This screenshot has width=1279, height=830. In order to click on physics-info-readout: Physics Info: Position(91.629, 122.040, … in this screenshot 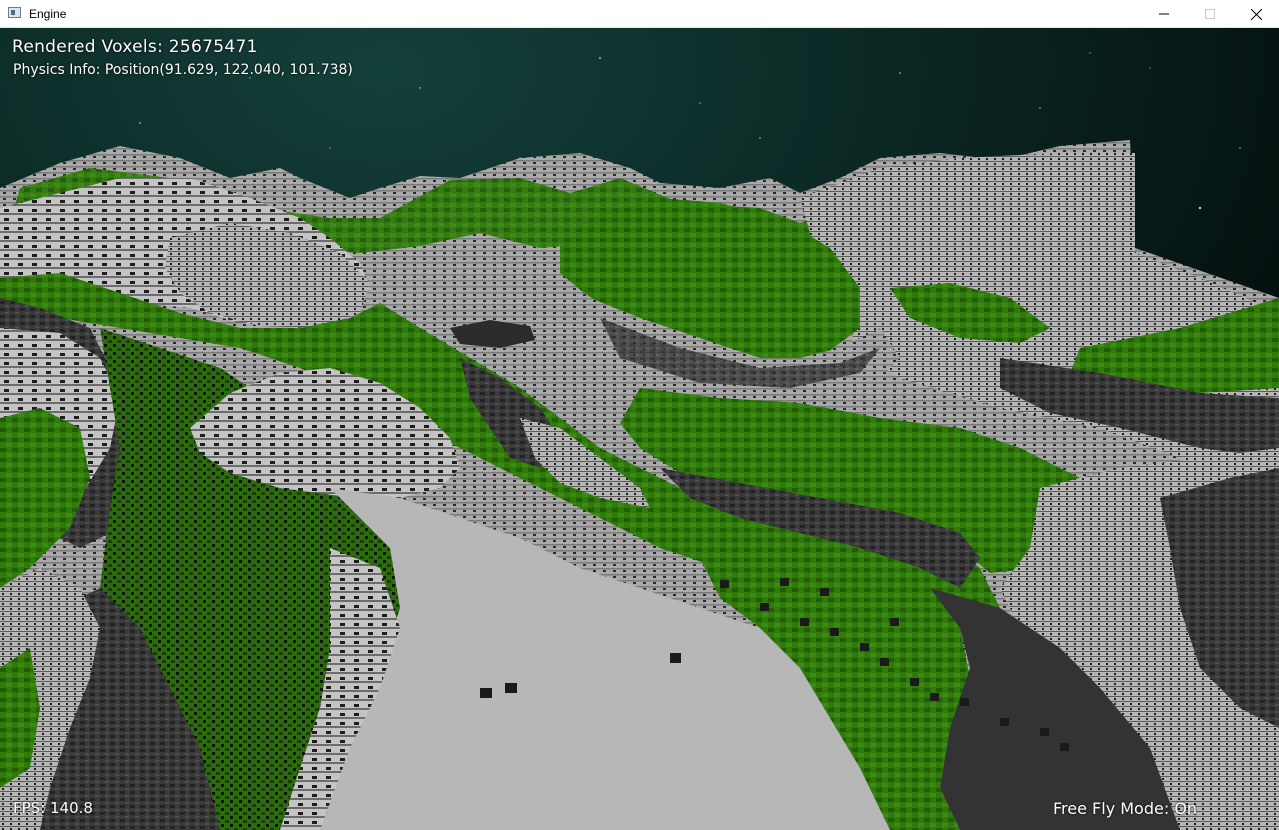, I will do `click(183, 70)`.